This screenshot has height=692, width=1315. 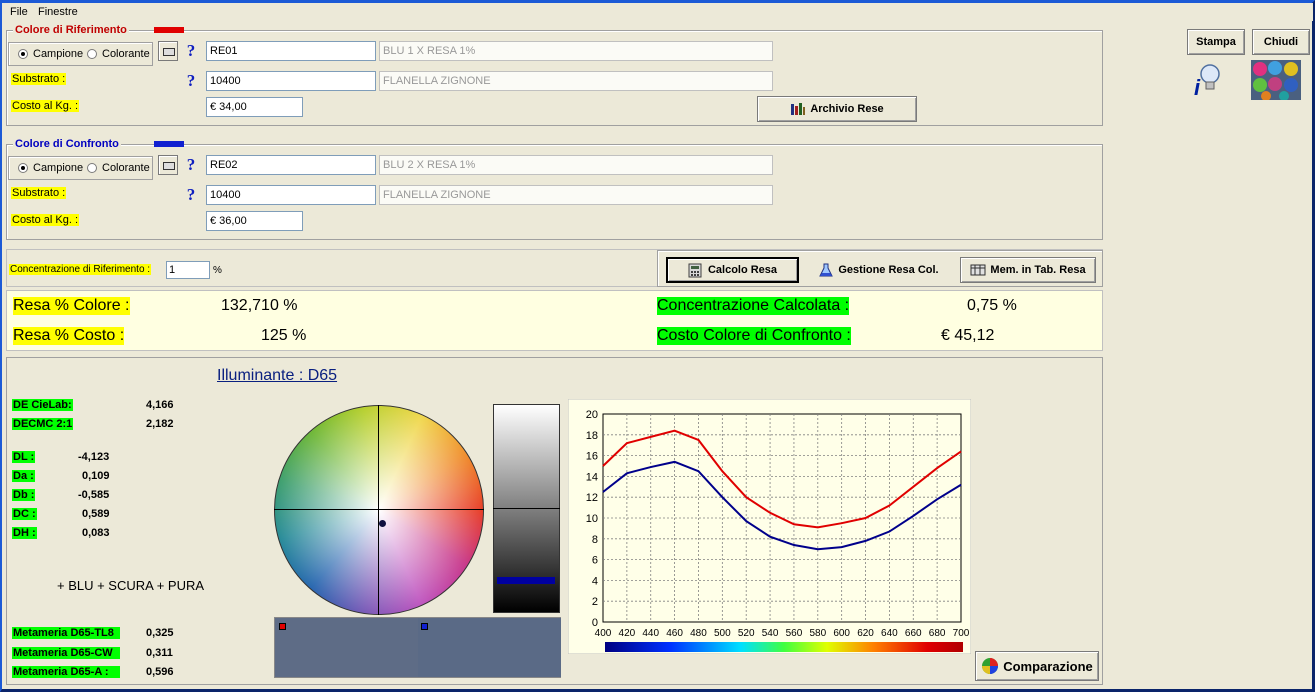 What do you see at coordinates (96, 514) in the screenshot?
I see `metric-value-dc: 0,589` at bounding box center [96, 514].